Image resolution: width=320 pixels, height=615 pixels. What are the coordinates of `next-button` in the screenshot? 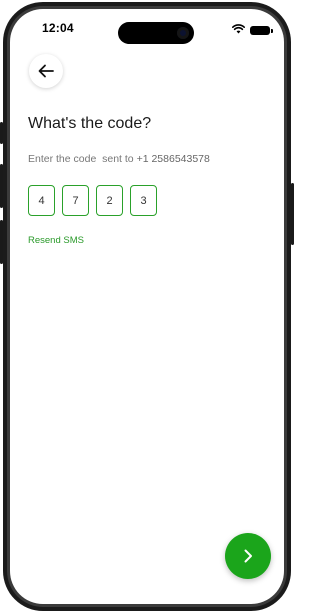 It's located at (248, 556).